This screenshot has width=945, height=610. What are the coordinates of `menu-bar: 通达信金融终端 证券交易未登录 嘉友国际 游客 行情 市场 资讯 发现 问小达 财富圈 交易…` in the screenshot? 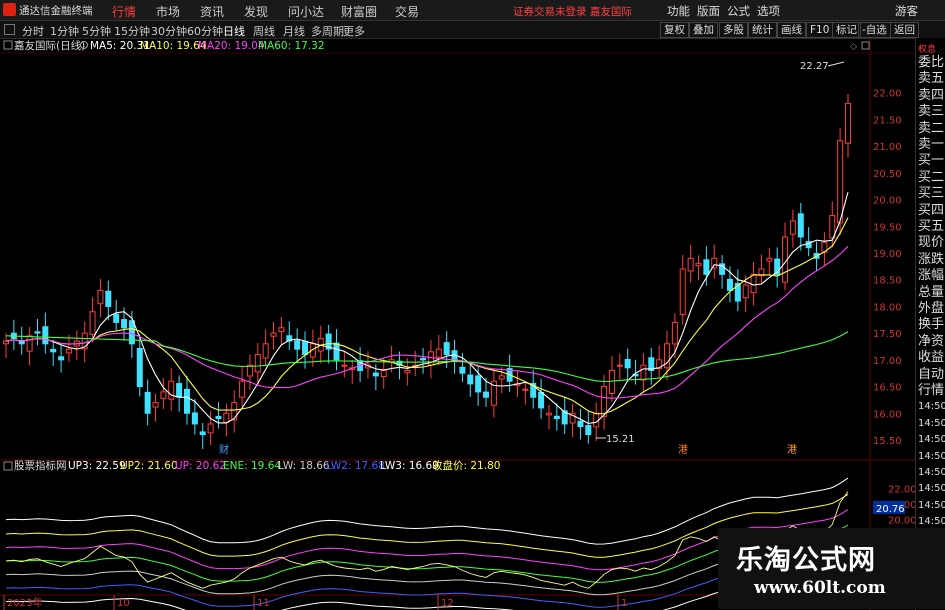 It's located at (472, 10).